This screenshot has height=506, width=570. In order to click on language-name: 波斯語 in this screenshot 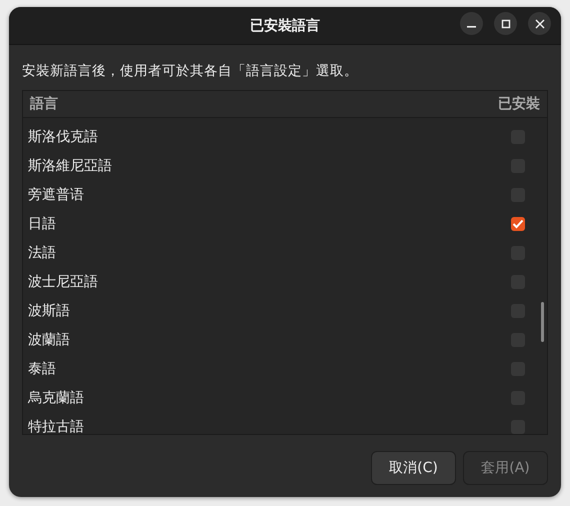, I will do `click(49, 311)`.